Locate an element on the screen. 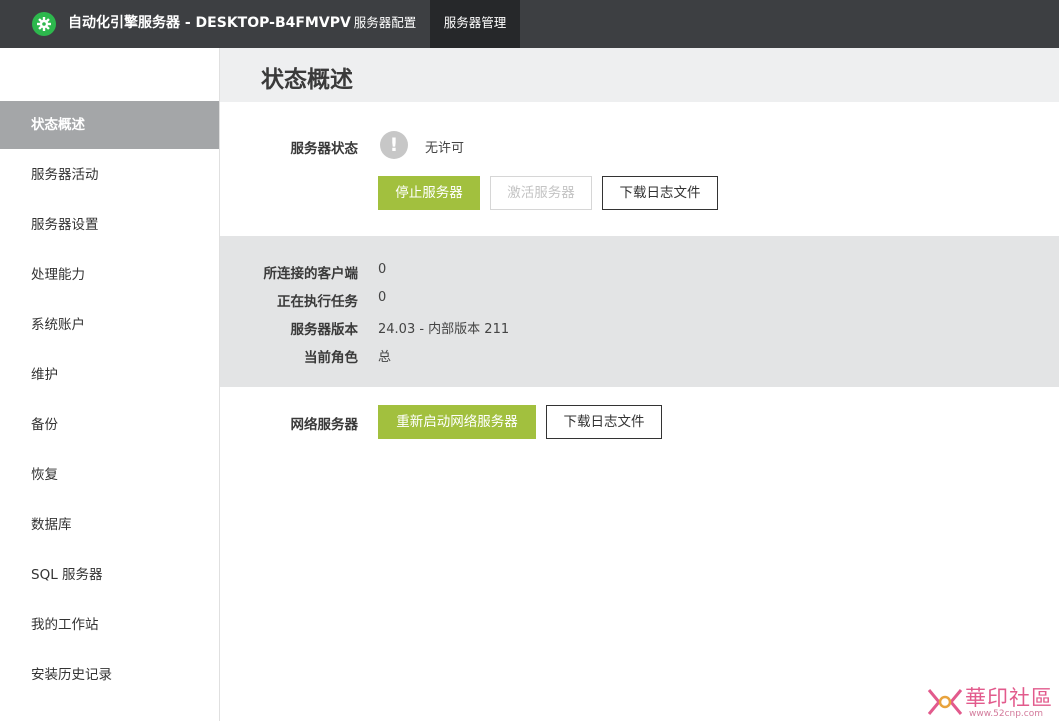  connected-clients-label: 所连接的客户端 is located at coordinates (311, 274).